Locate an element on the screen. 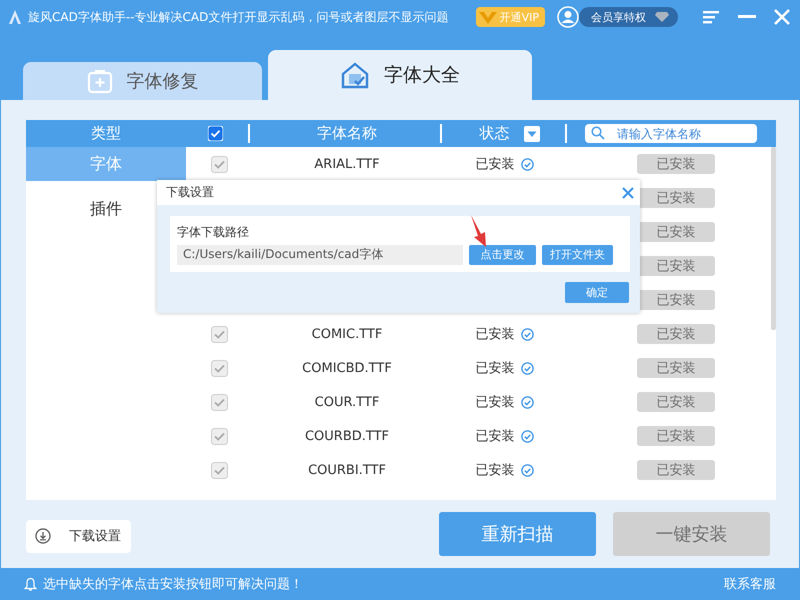  v-icon is located at coordinates (488, 17).